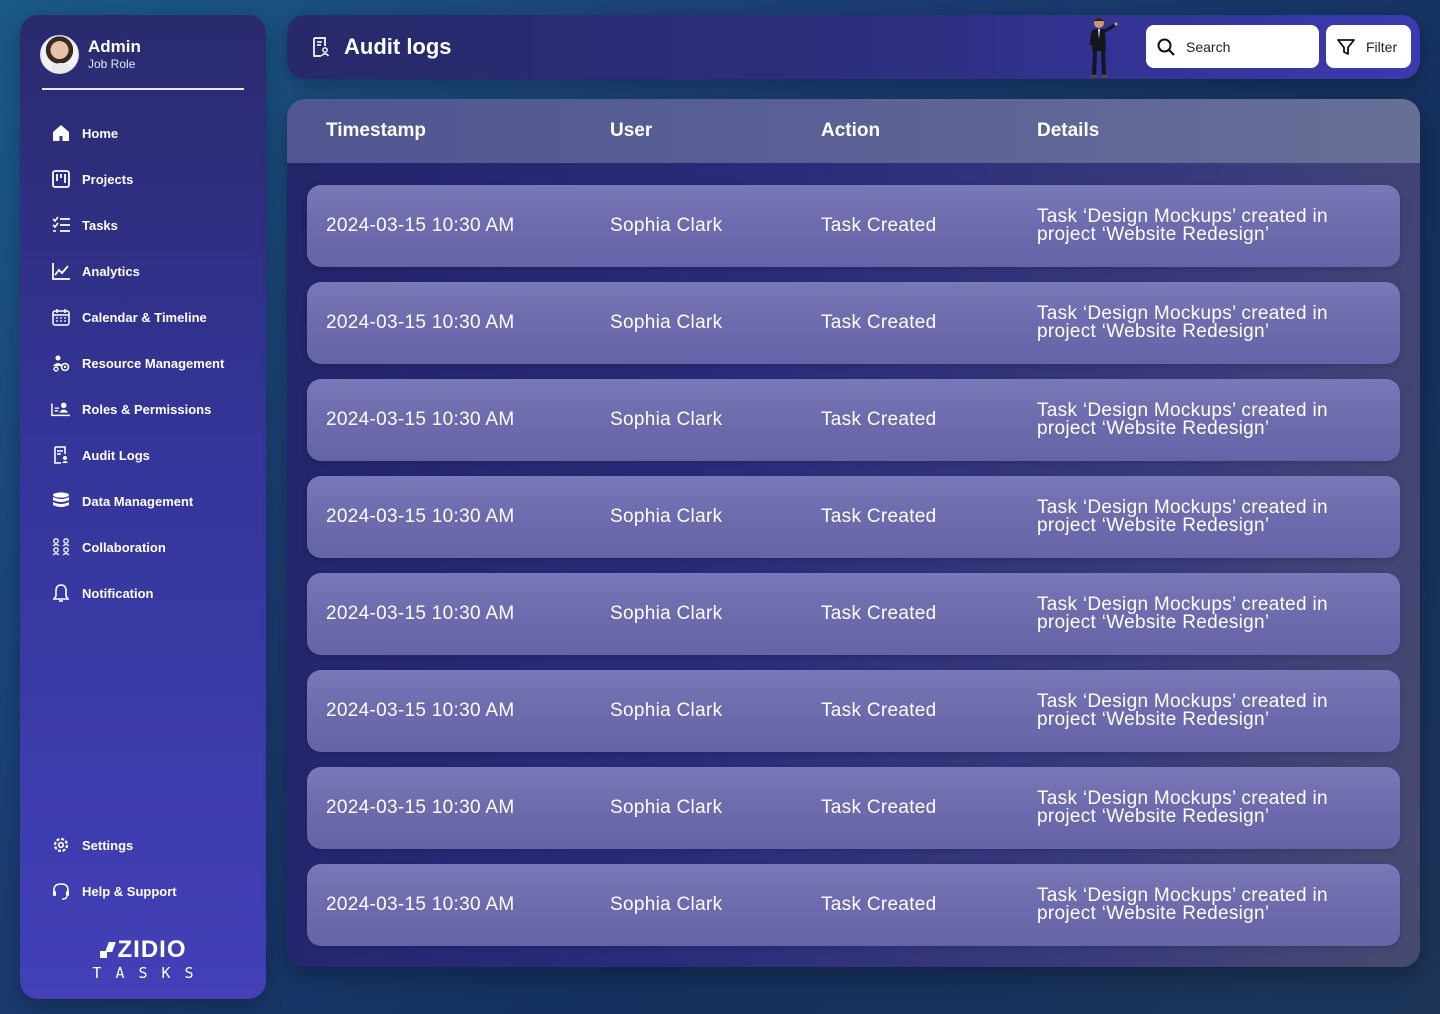 The height and width of the screenshot is (1014, 1440). Describe the element at coordinates (61, 317) in the screenshot. I see `calendar-icon` at that location.